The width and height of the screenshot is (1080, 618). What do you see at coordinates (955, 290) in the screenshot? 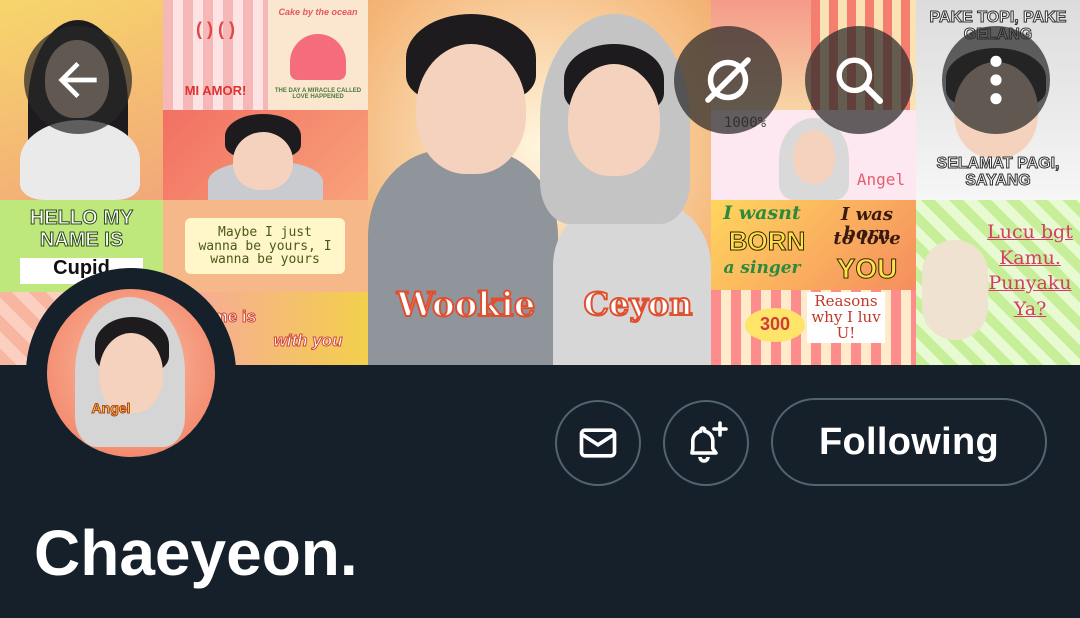
I see `bunny-plush-image` at bounding box center [955, 290].